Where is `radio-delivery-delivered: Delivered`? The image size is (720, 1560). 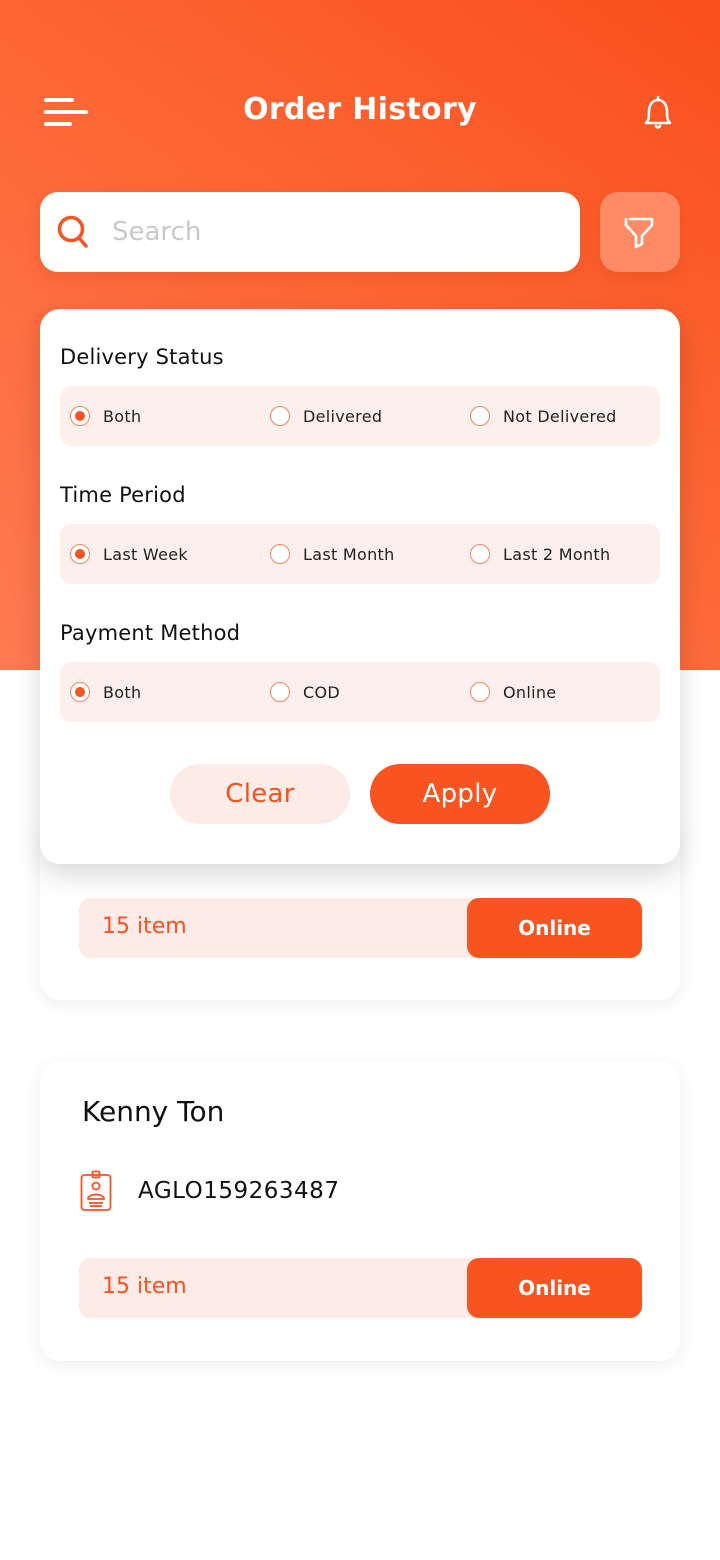
radio-delivery-delivered: Delivered is located at coordinates (326, 416).